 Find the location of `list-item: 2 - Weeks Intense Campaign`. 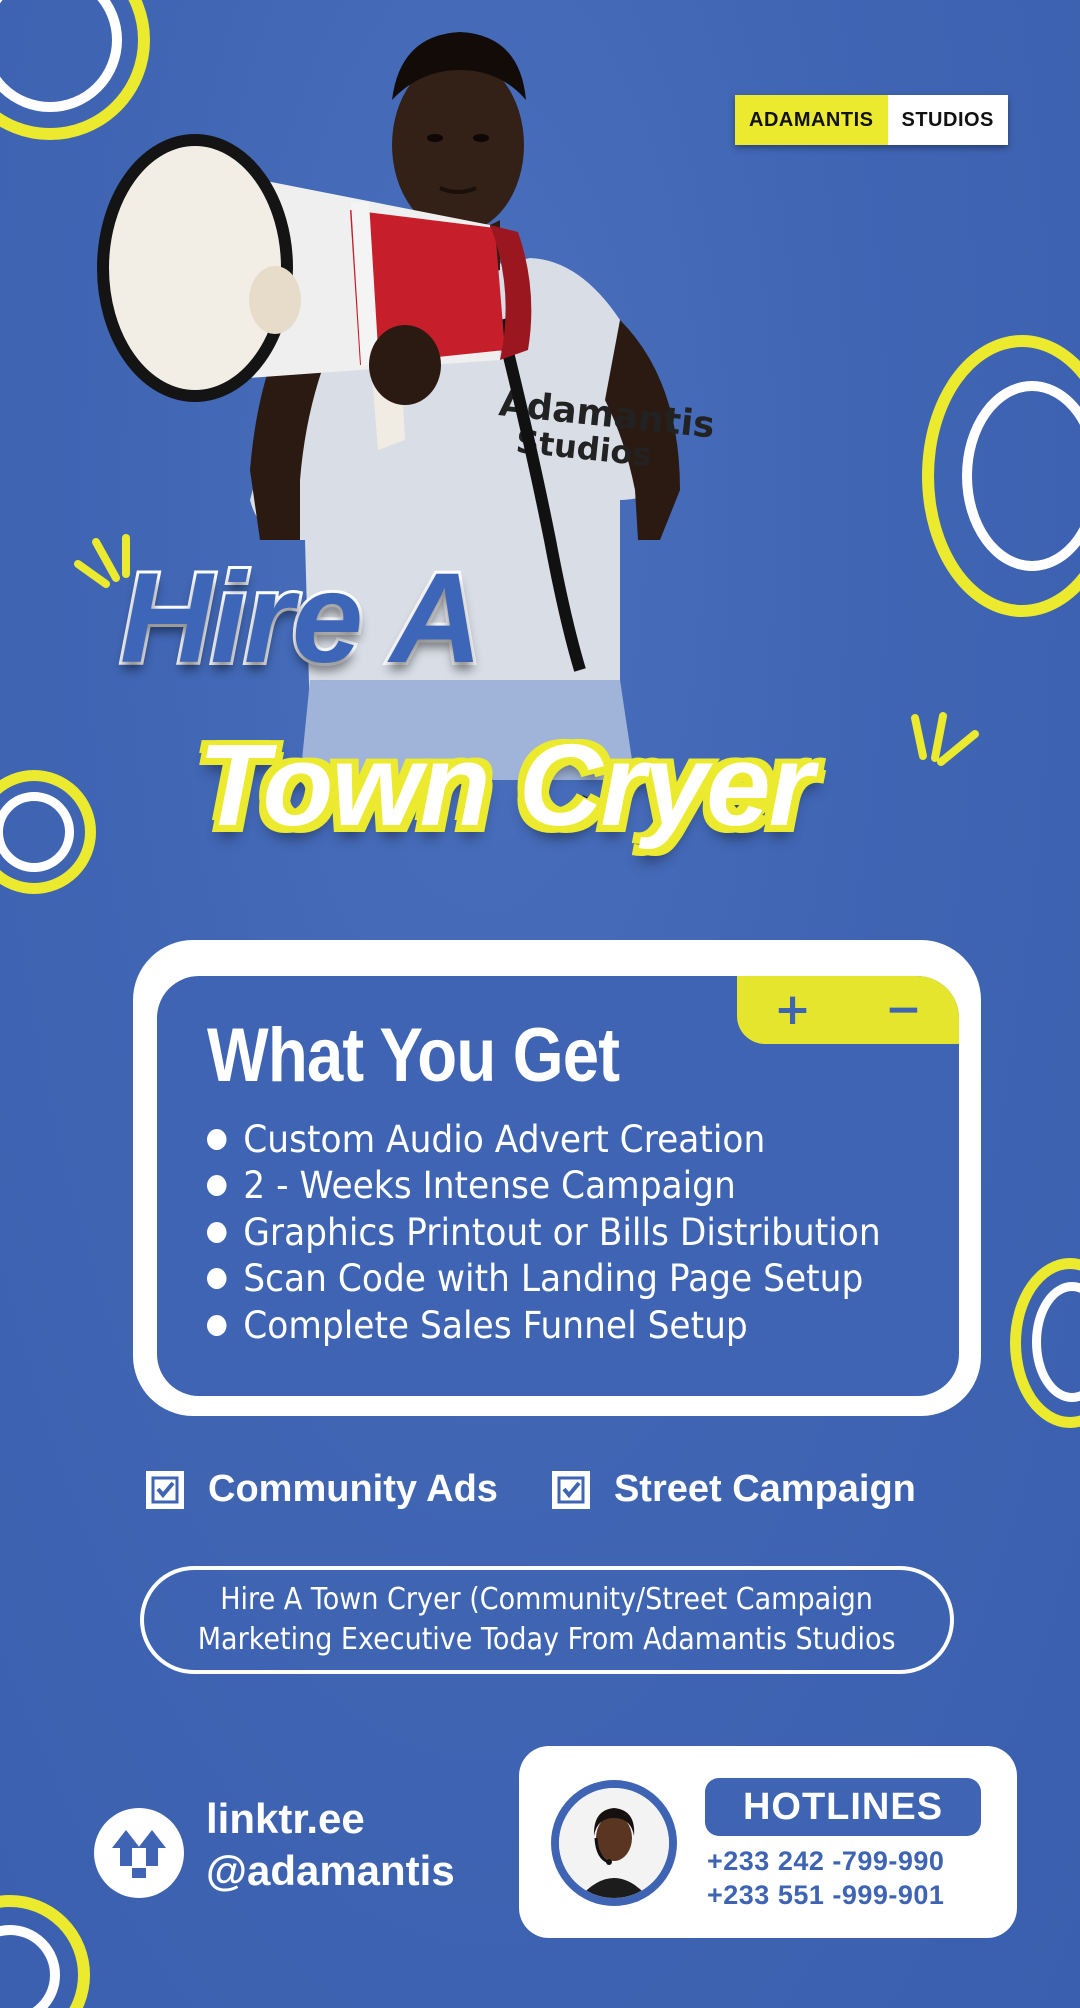

list-item: 2 - Weeks Intense Campaign is located at coordinates (544, 1186).